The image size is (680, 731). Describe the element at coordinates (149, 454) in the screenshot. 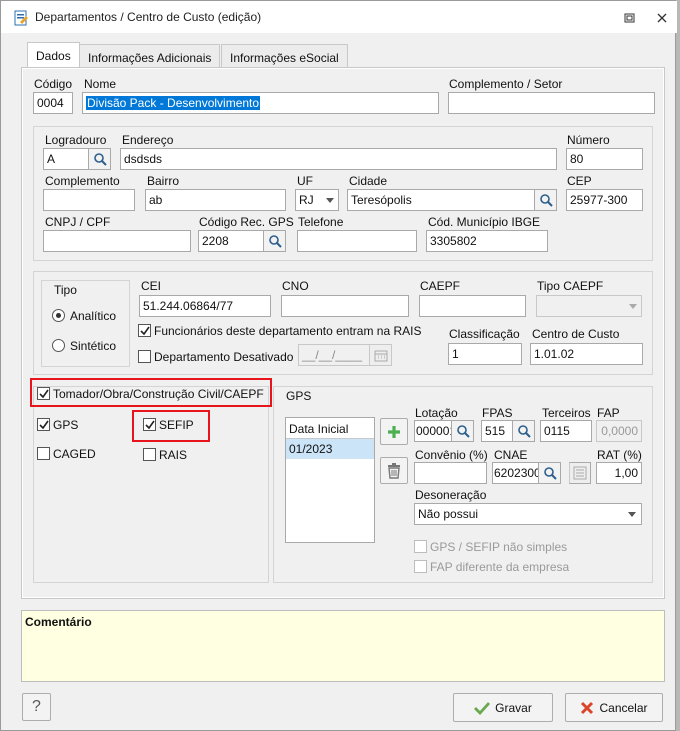

I see `rais-flag-checkbox` at that location.